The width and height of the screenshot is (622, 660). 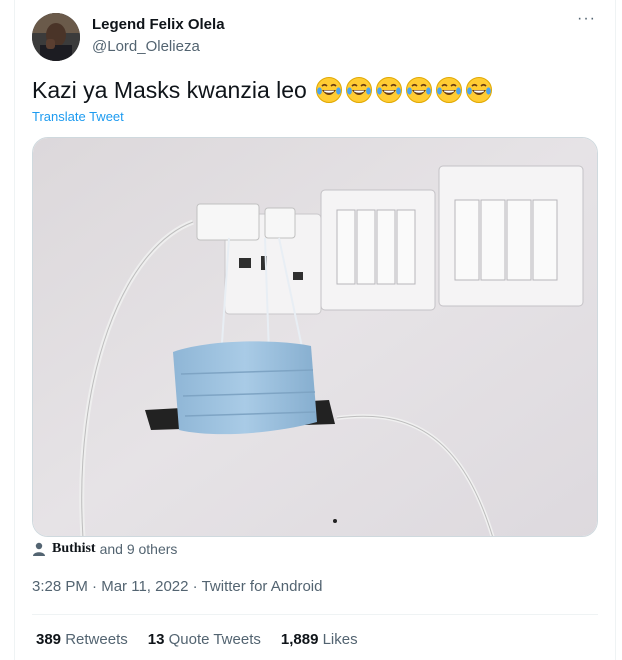 I want to click on tweet-date: Mar 11, 2022, so click(x=144, y=586).